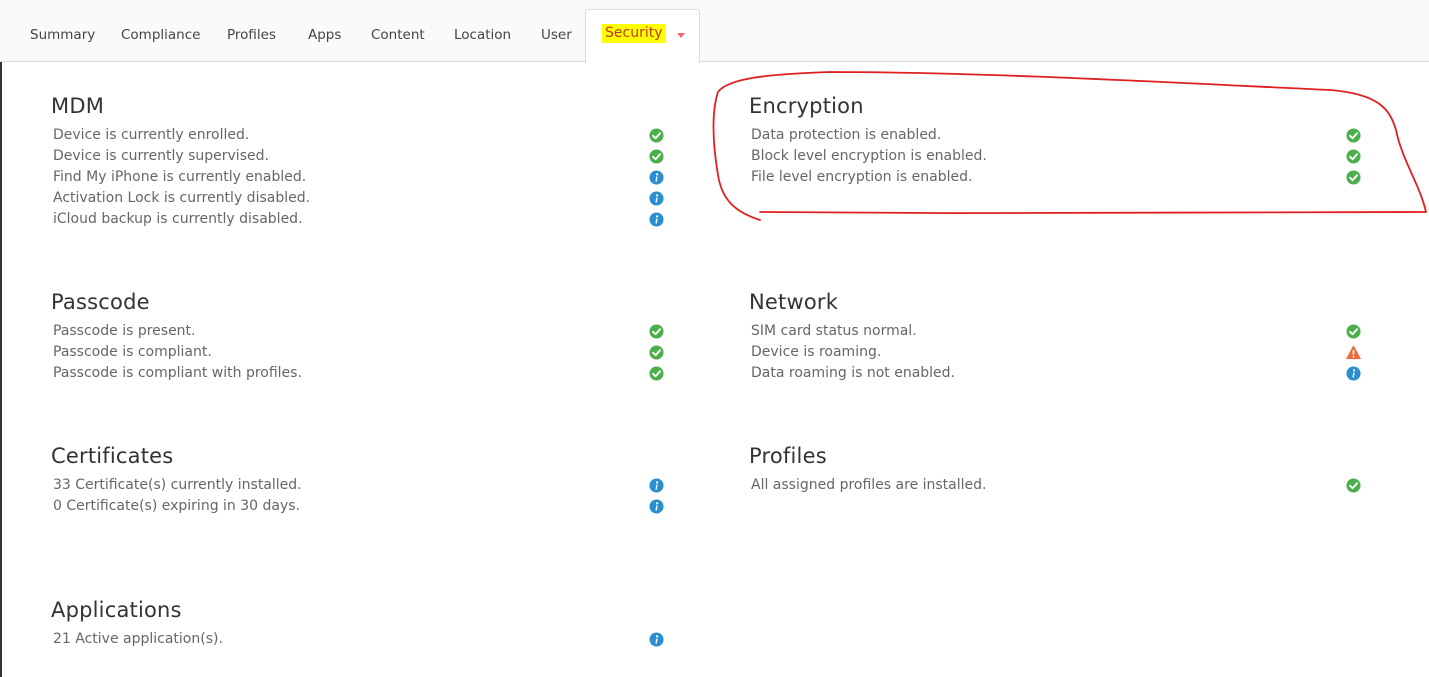  I want to click on status-row: SIM card status normal., so click(1055, 331).